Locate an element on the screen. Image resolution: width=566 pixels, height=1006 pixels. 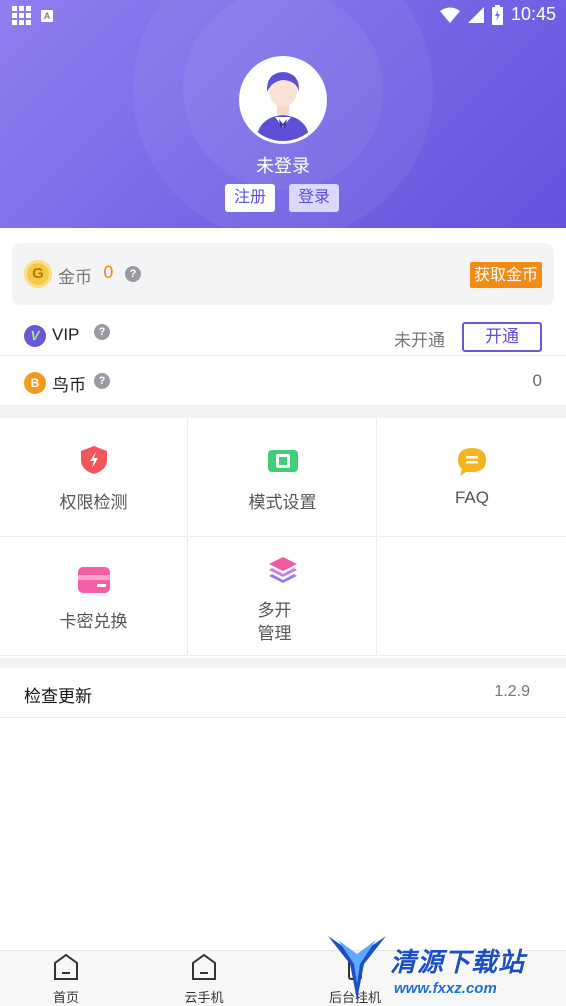
chat-bubble-icon is located at coordinates (472, 462).